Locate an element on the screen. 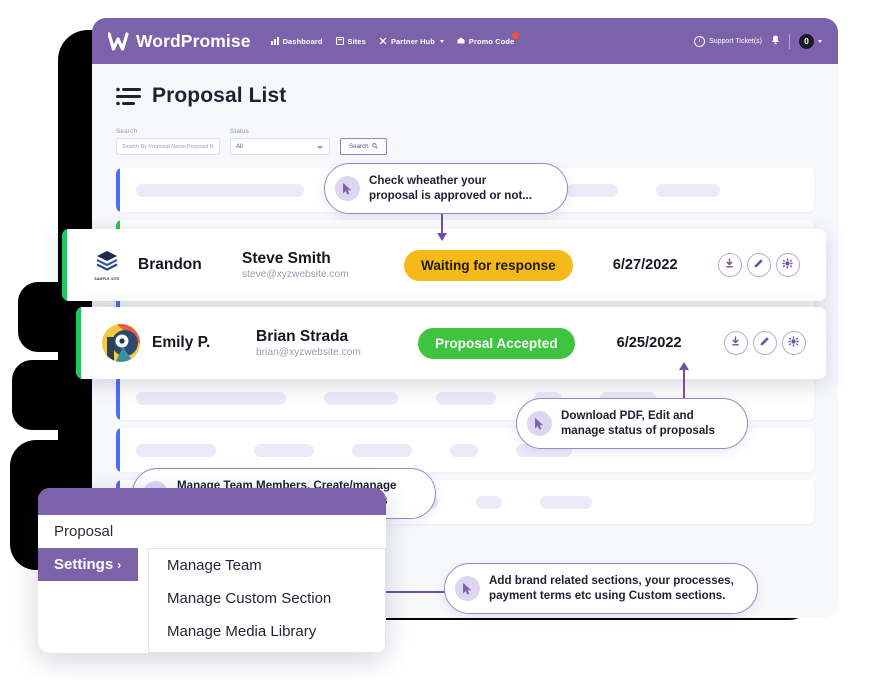 This screenshot has height=680, width=876. nav-links: Dashboard Sites Partner Hub Promo Code is located at coordinates (395, 38).